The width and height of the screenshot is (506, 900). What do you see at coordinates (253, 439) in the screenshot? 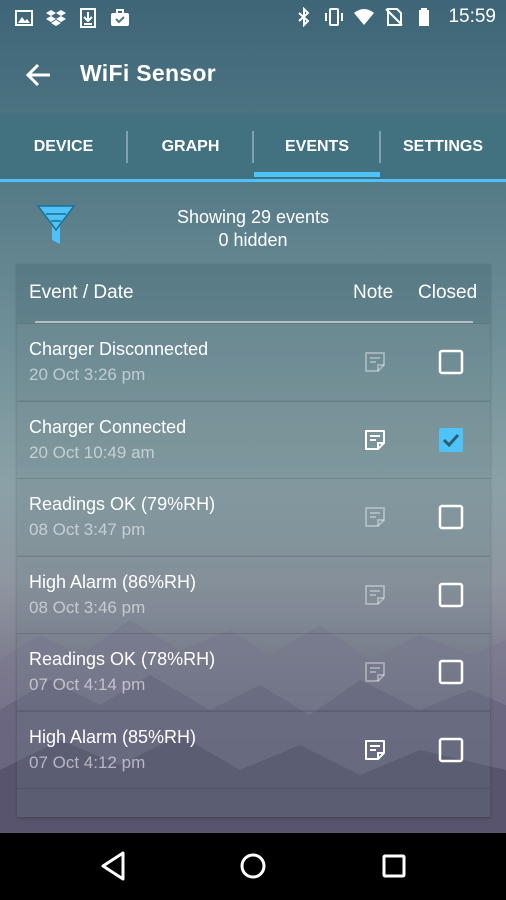
I see `table-row: Charger Connected 20 Oct 10:49 am` at bounding box center [253, 439].